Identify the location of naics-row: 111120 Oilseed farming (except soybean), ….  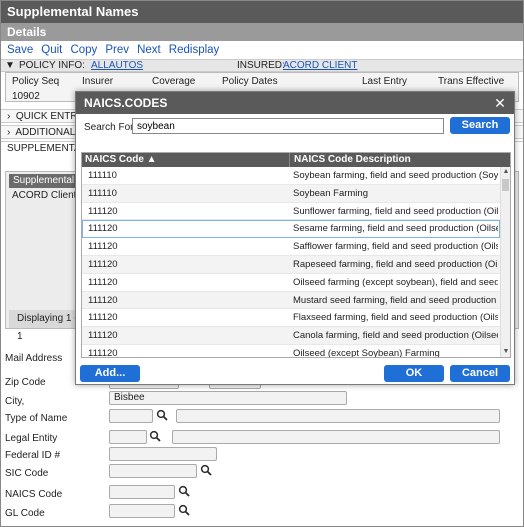
(291, 283).